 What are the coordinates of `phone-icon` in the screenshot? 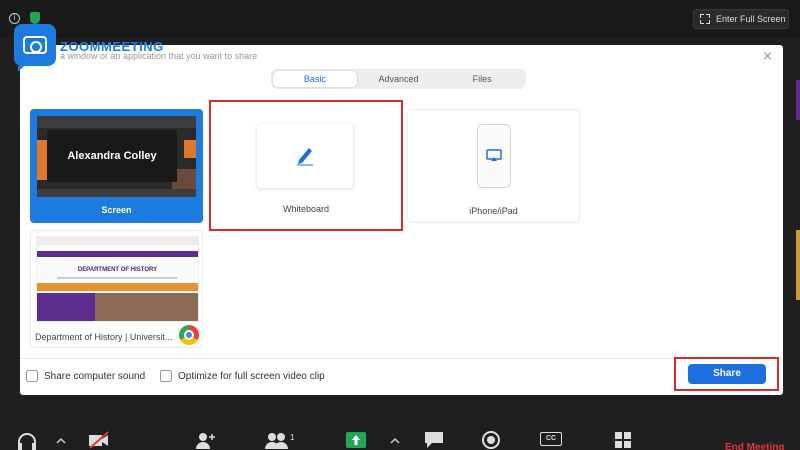 It's located at (494, 156).